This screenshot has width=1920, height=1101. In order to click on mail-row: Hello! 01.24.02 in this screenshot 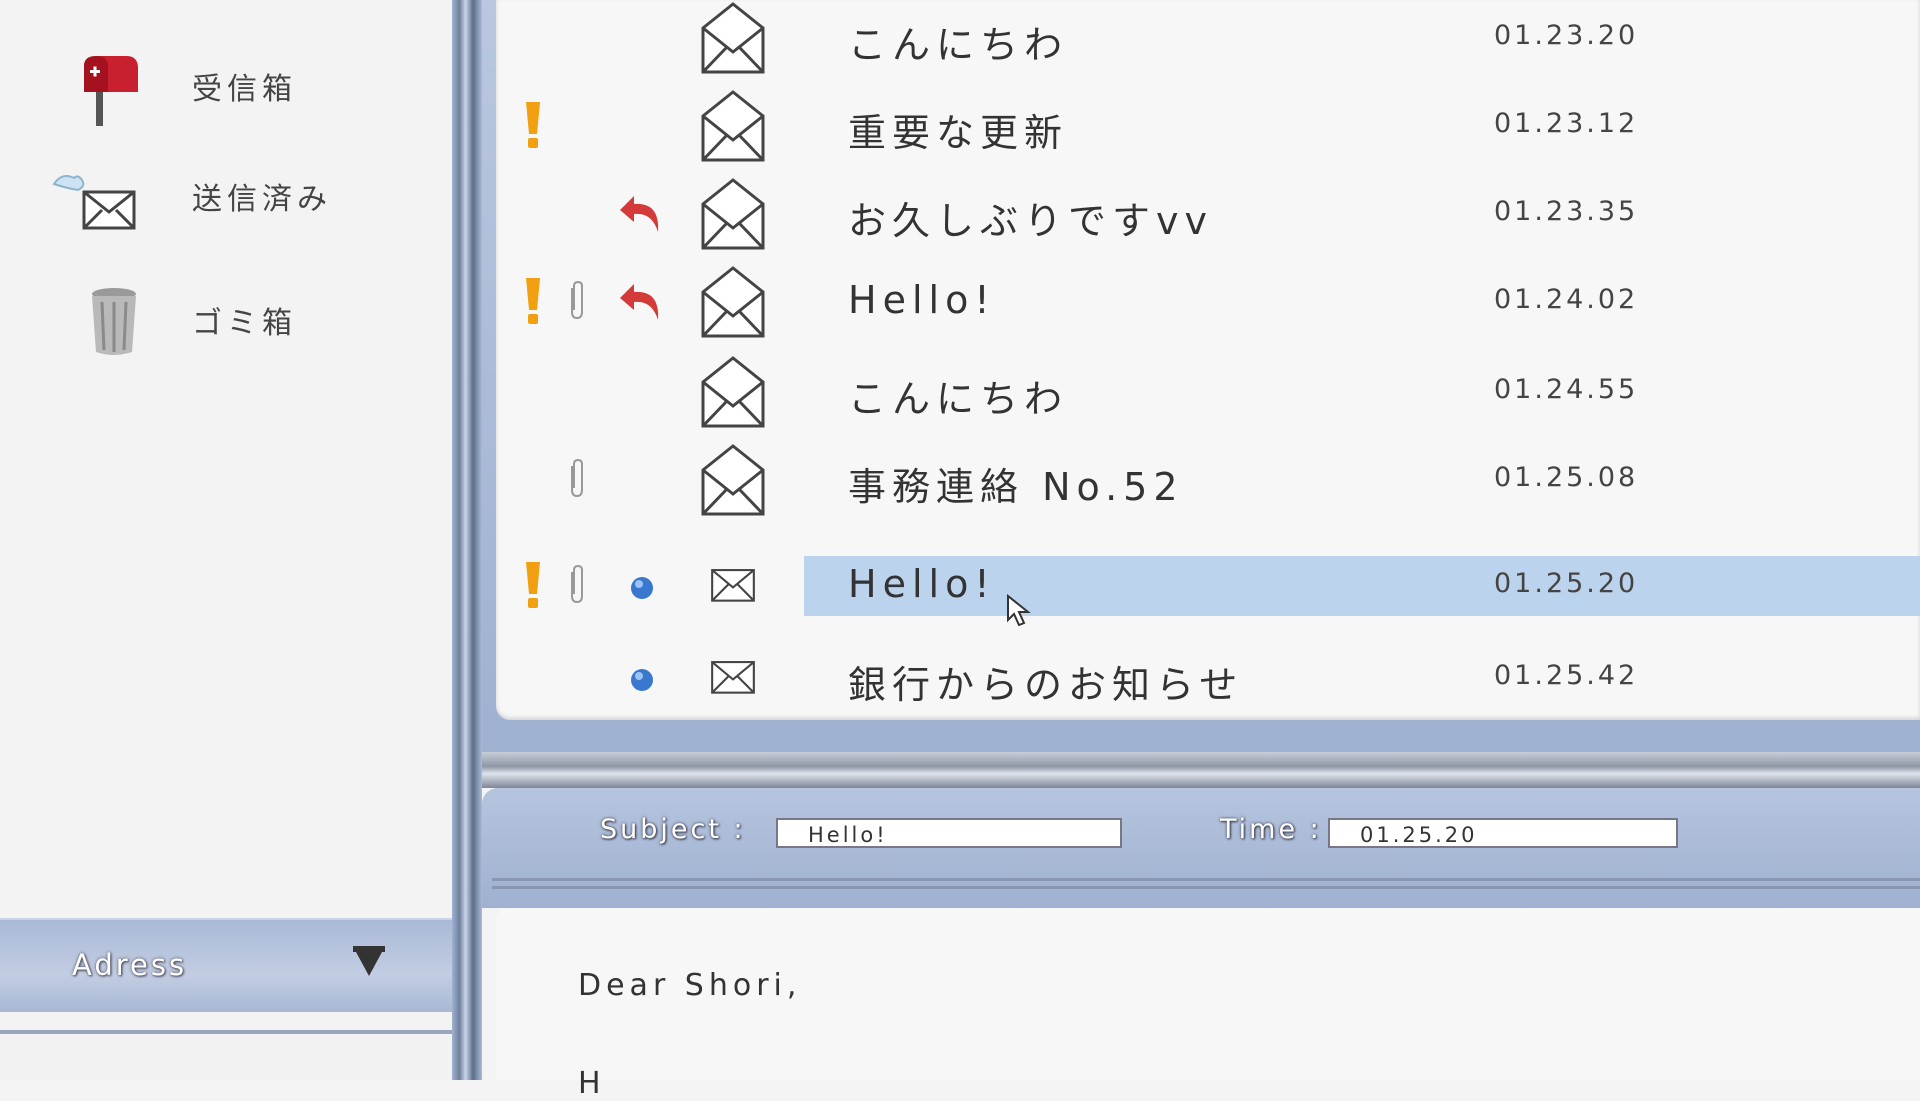, I will do `click(1208, 311)`.